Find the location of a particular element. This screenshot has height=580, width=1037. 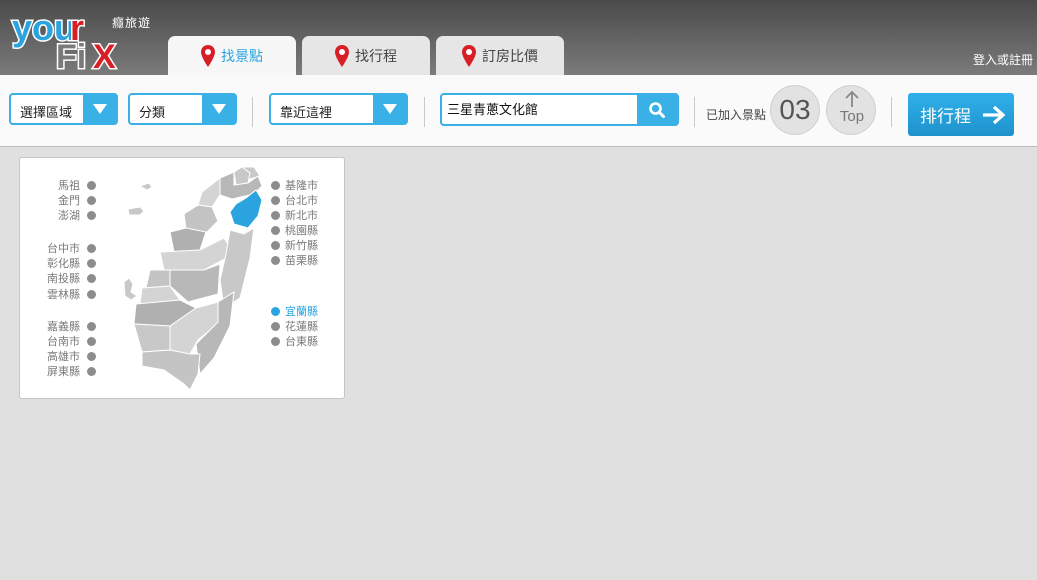

search-icon is located at coordinates (657, 109).